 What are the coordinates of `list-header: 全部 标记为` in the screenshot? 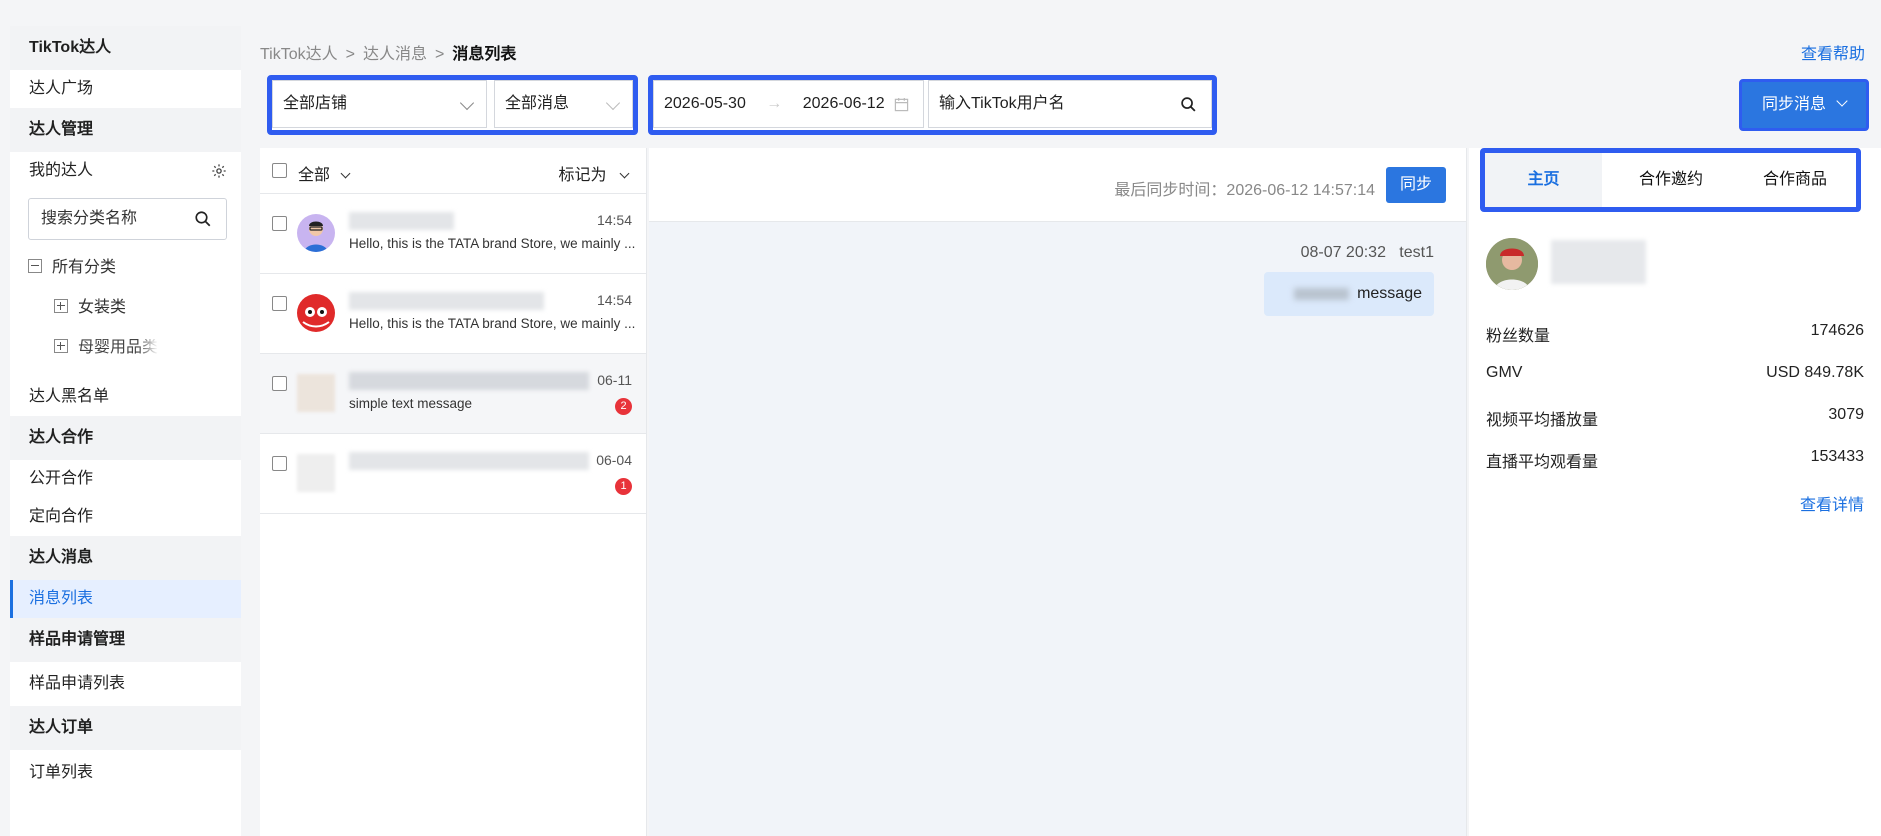 It's located at (453, 171).